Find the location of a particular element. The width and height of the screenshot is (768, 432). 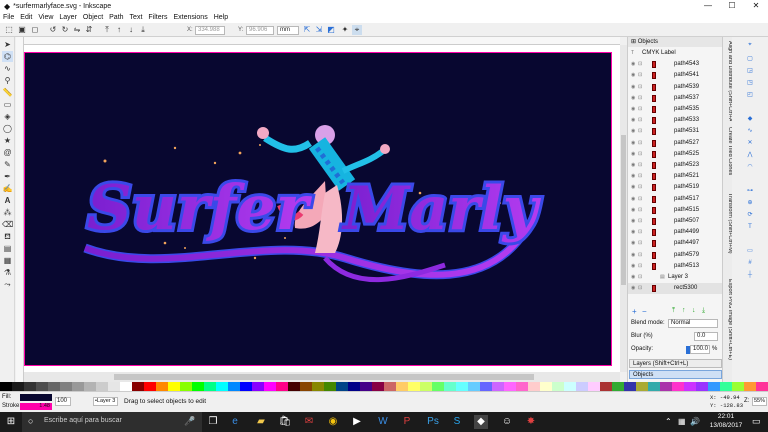

deselect-icon: ◻ is located at coordinates (35, 30).